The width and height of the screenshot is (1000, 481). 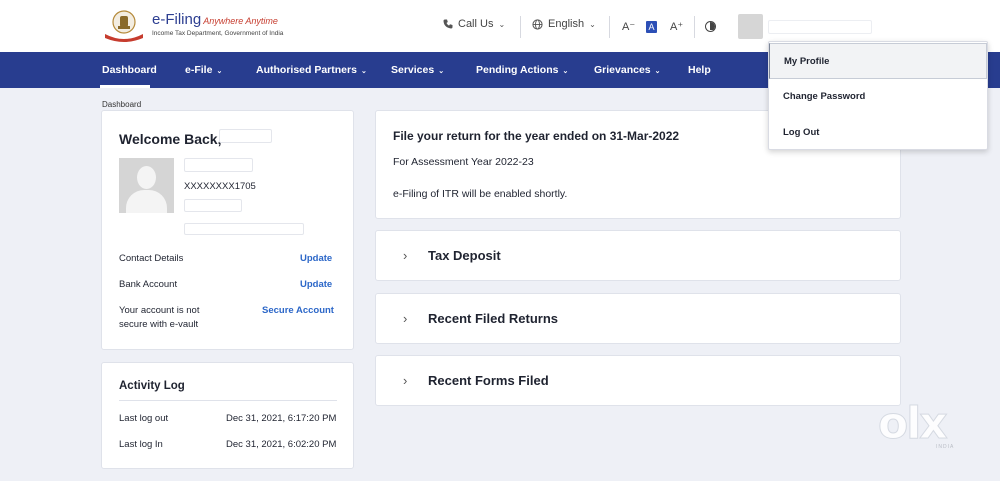 I want to click on last-login-value: Dec 31, 2021, 6:02:20 PM, so click(x=281, y=444).